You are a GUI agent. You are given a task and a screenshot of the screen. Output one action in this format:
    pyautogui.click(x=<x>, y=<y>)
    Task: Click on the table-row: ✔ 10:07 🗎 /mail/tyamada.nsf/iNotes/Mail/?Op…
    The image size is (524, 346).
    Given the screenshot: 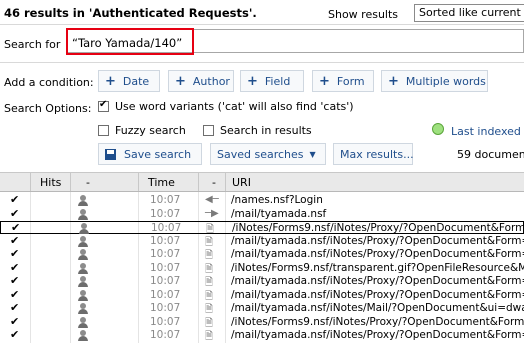 What is the action you would take?
    pyautogui.click(x=262, y=308)
    